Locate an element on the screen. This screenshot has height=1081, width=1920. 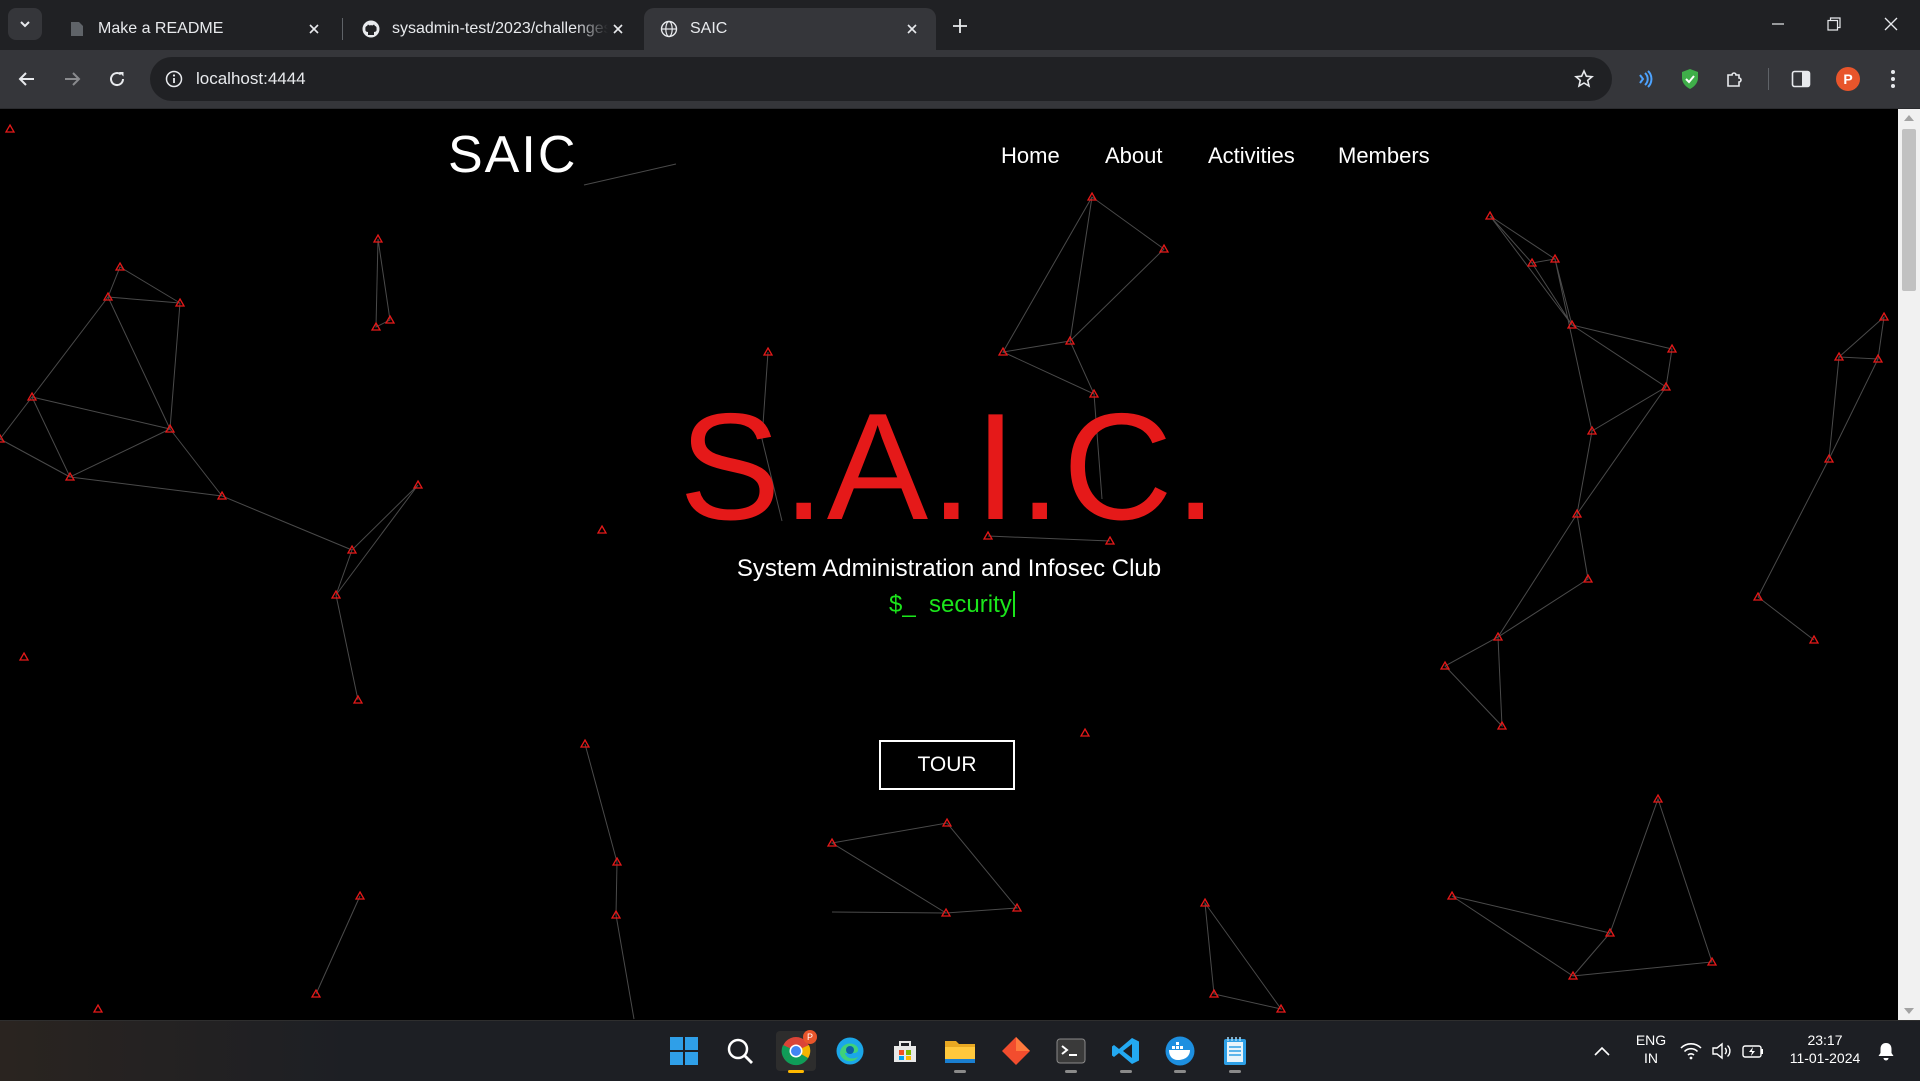
taskbar-file-explorer is located at coordinates (960, 1052).